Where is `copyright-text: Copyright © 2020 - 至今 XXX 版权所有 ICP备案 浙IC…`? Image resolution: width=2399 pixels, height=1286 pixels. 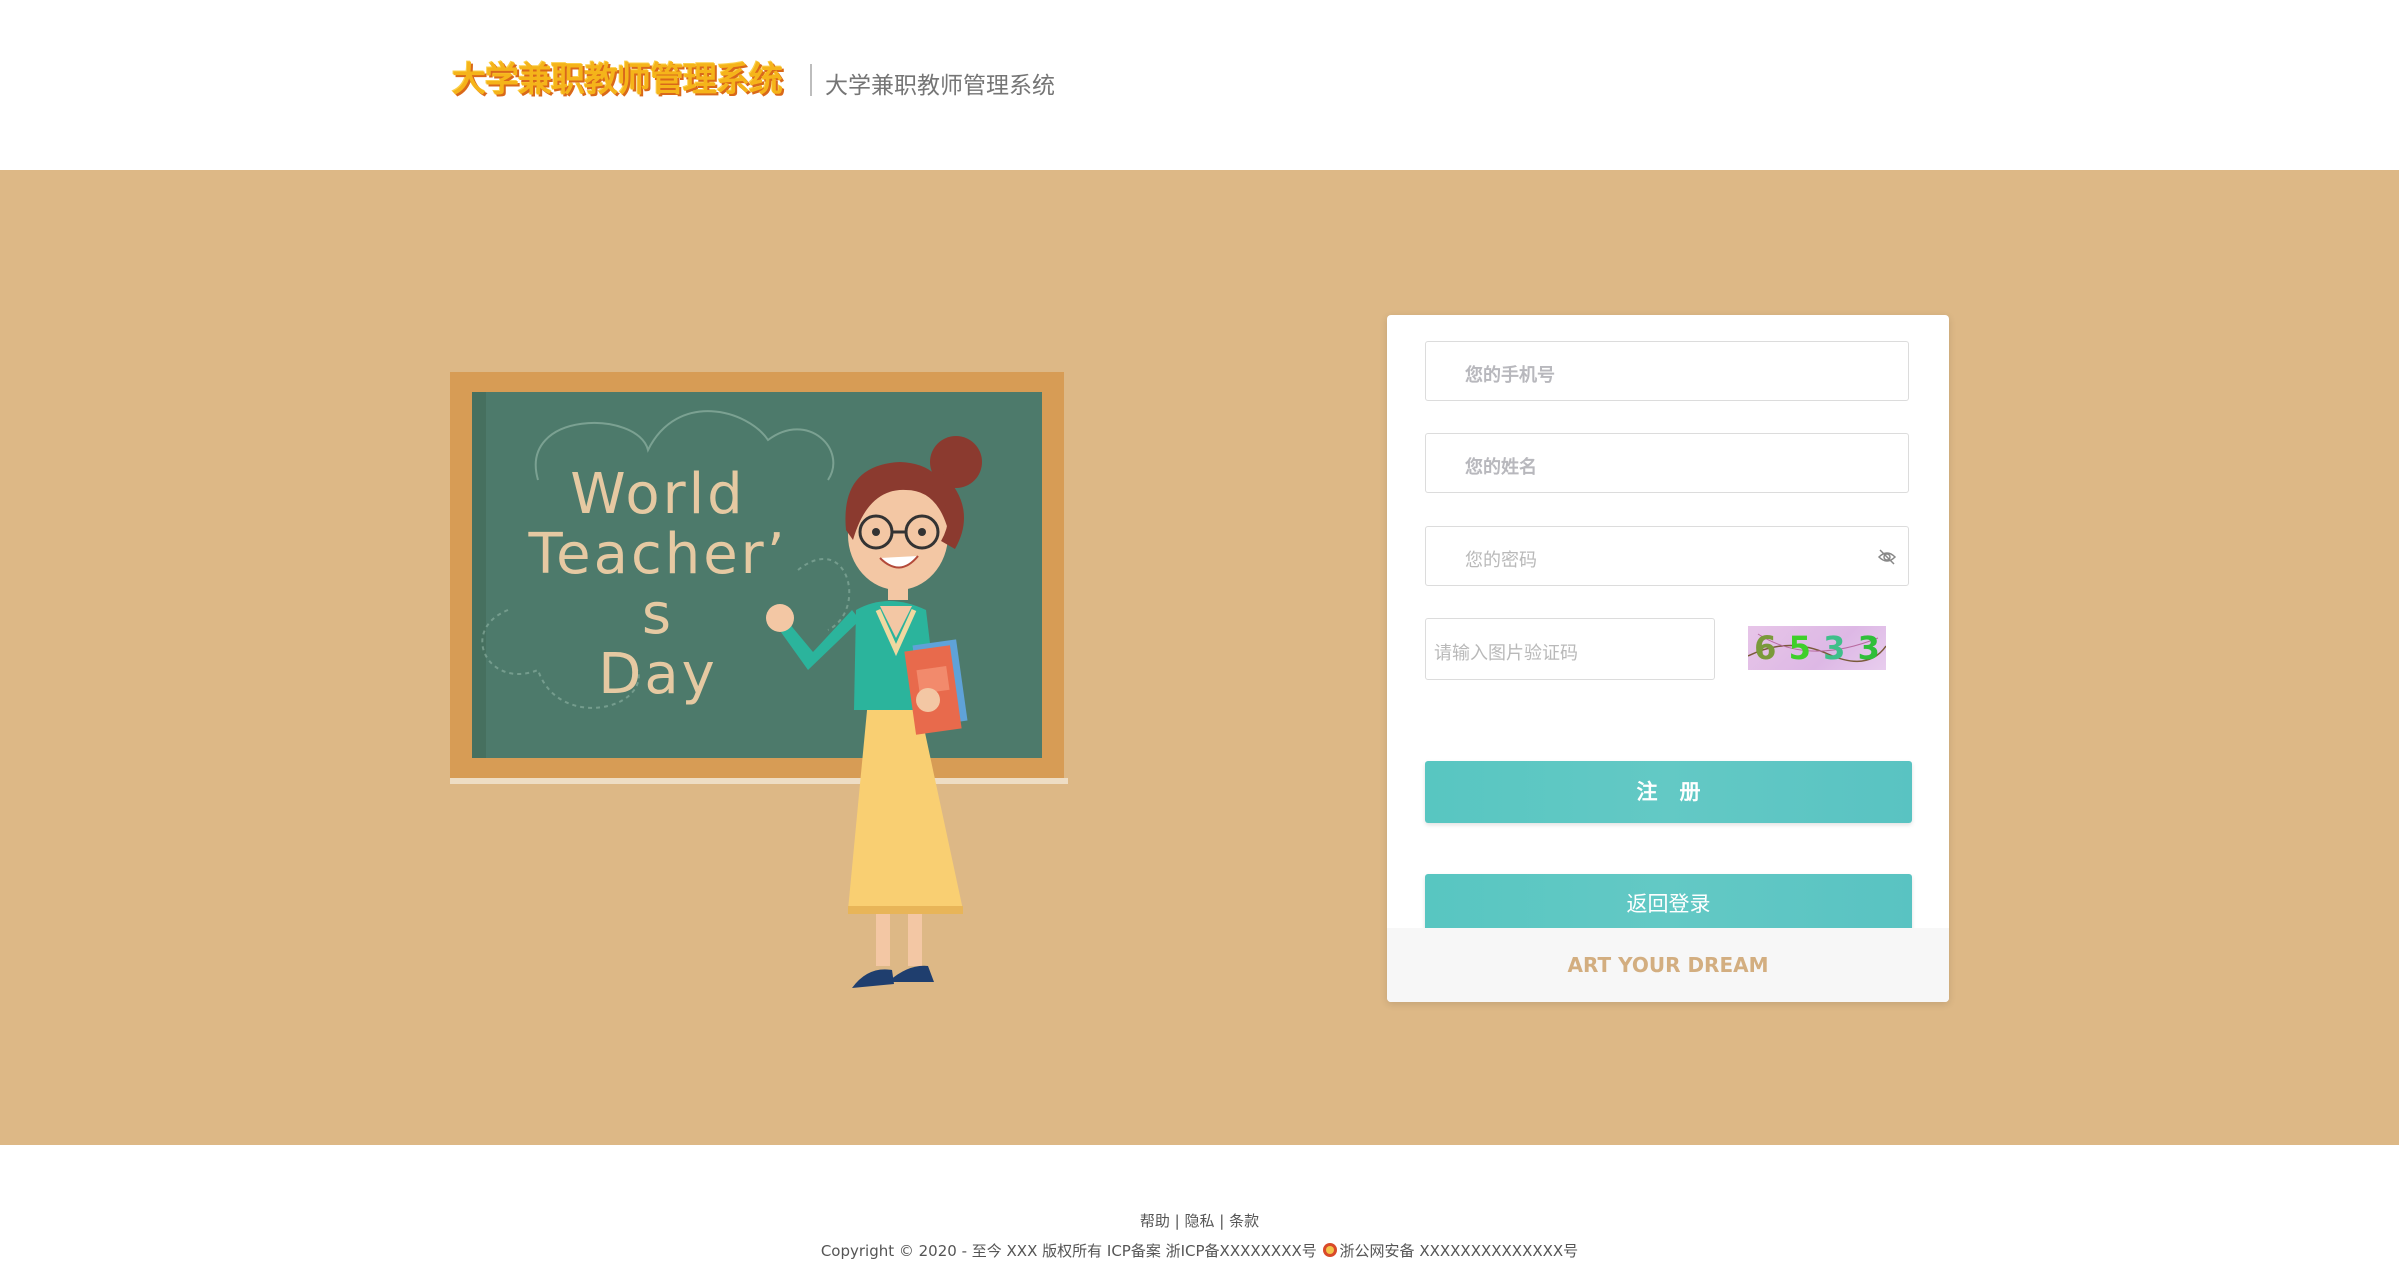 copyright-text: Copyright © 2020 - 至今 XXX 版权所有 ICP备案 浙IC… is located at coordinates (1069, 1251).